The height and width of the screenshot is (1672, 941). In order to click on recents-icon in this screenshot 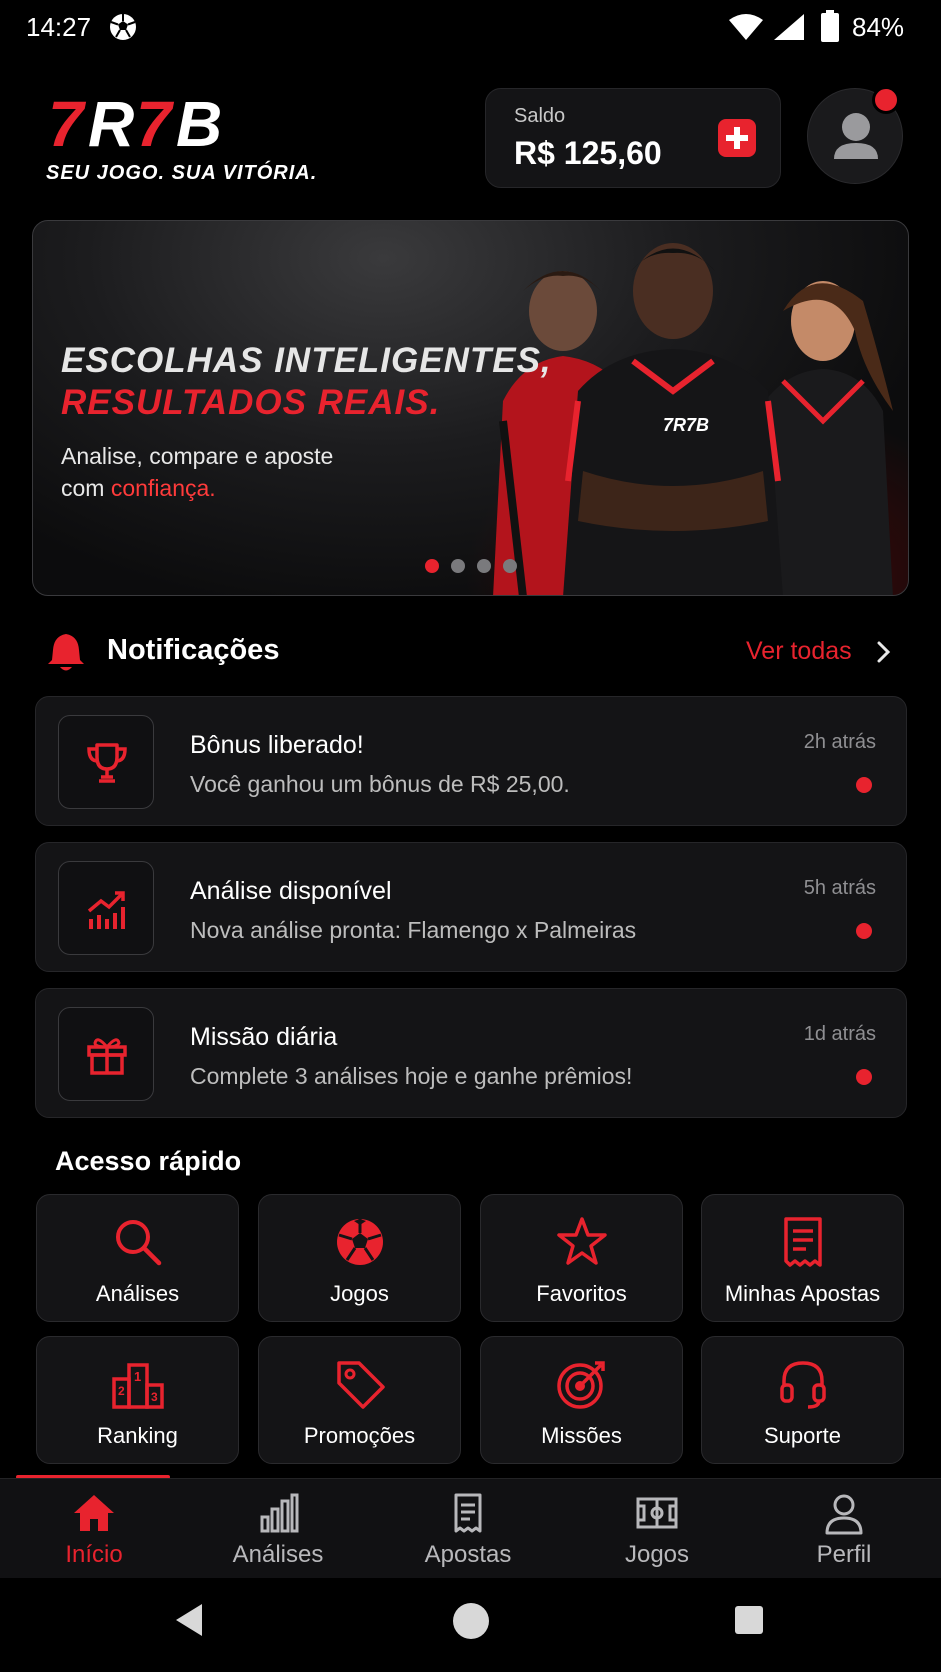, I will do `click(749, 1620)`.